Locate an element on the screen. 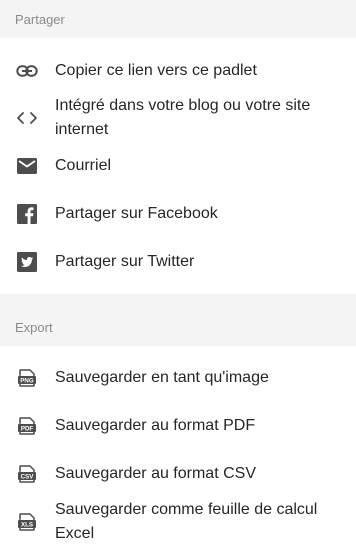 The image size is (356, 550). xls-file-icon: XLS is located at coordinates (27, 522).